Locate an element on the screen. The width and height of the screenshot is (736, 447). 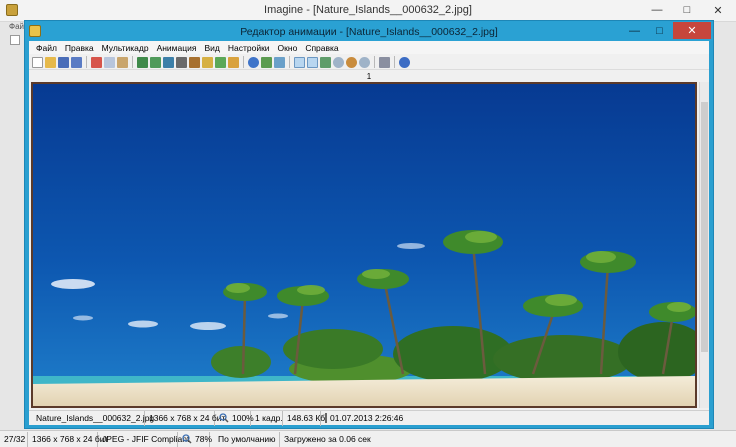
menu-view: Вид is located at coordinates (211, 48).